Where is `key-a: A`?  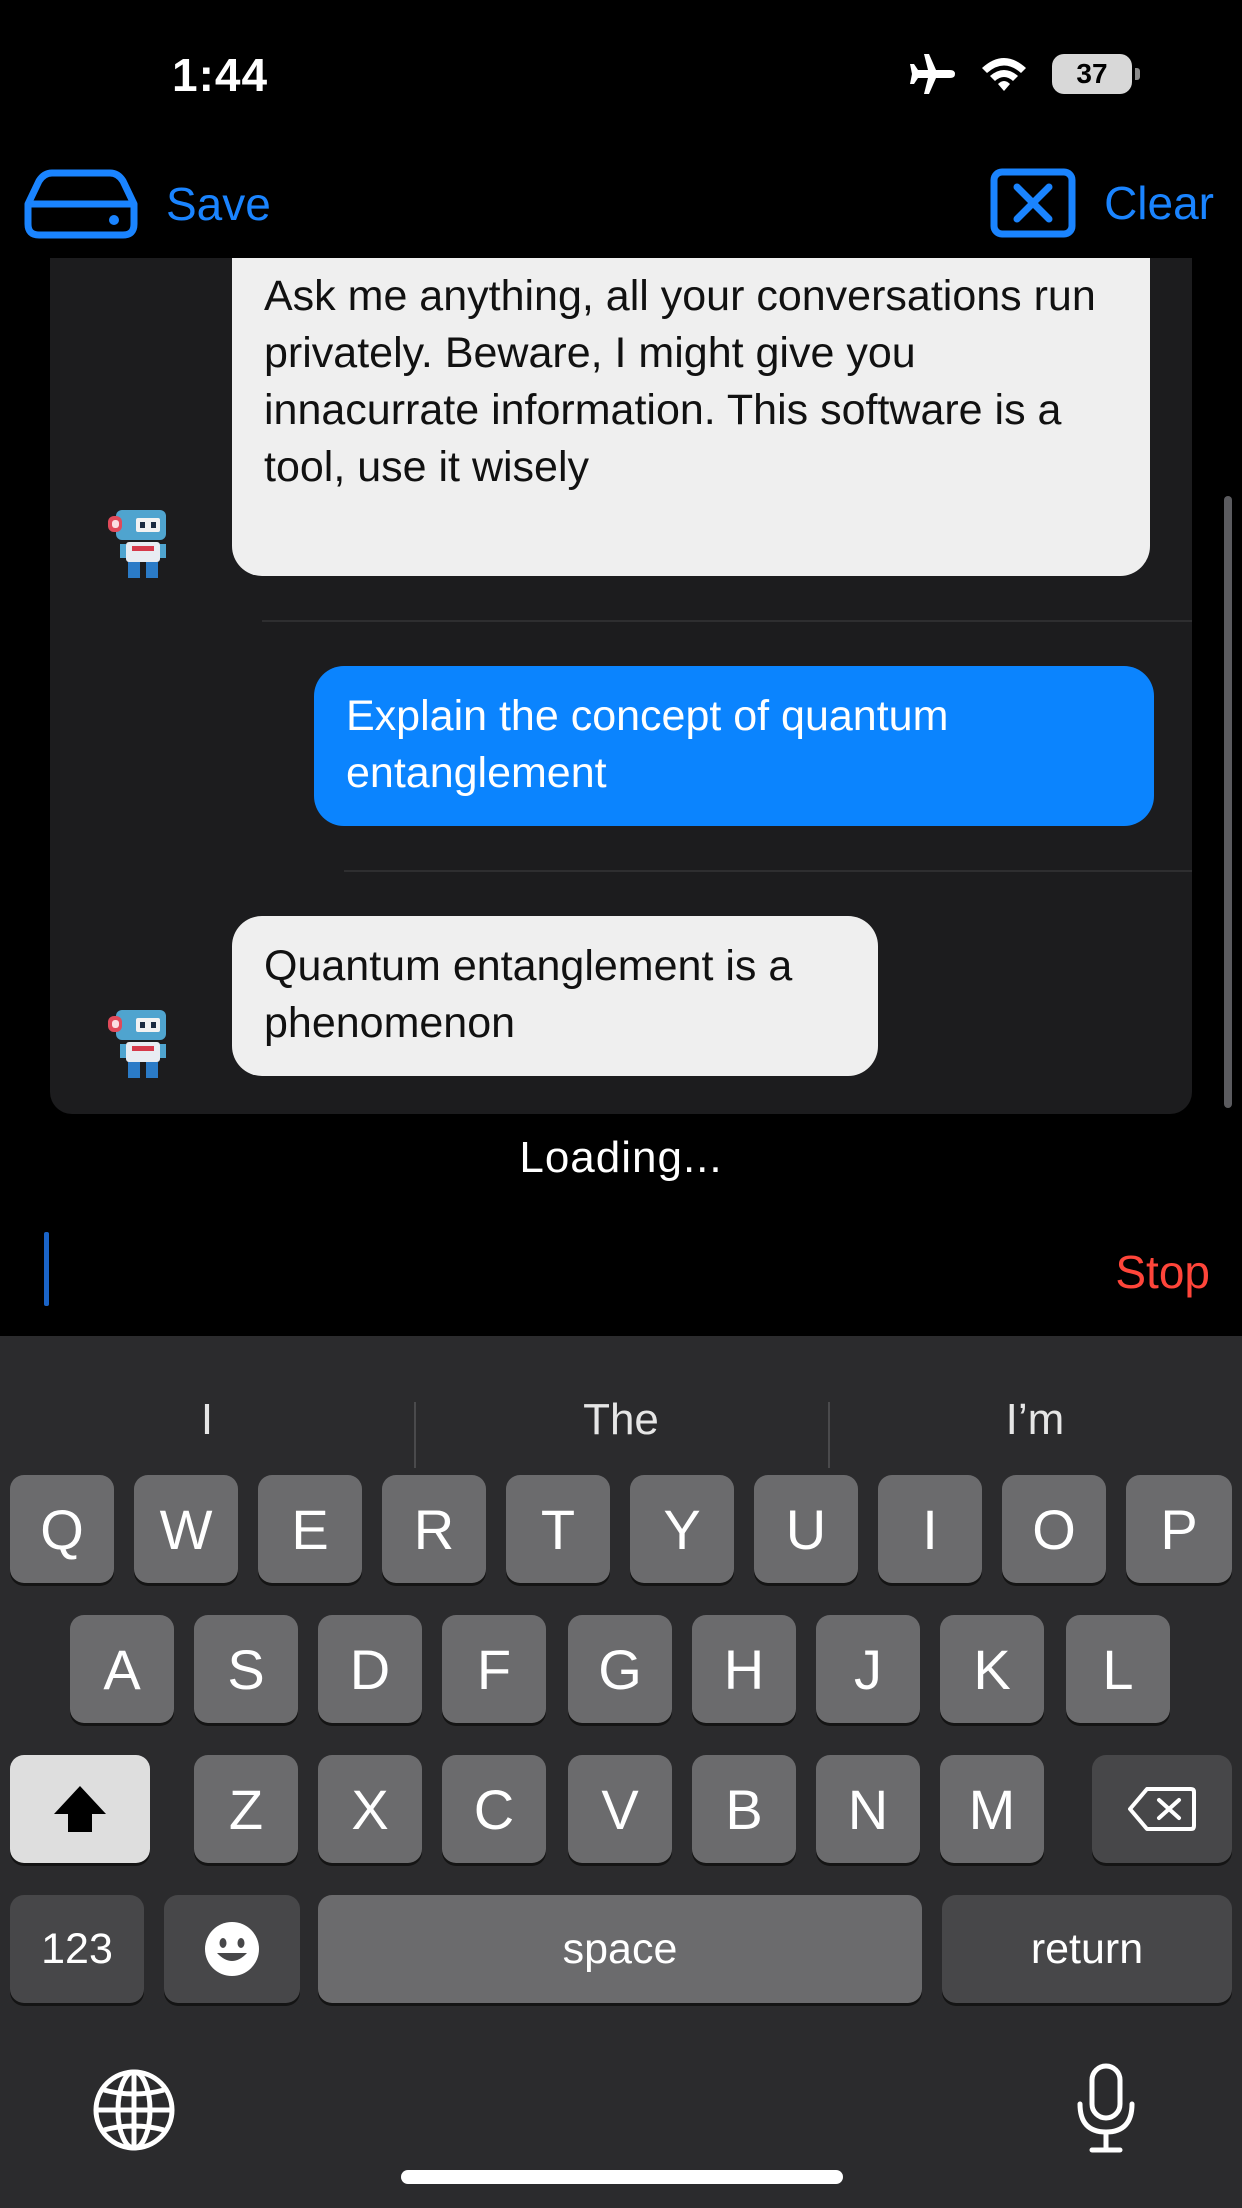 key-a: A is located at coordinates (122, 1669).